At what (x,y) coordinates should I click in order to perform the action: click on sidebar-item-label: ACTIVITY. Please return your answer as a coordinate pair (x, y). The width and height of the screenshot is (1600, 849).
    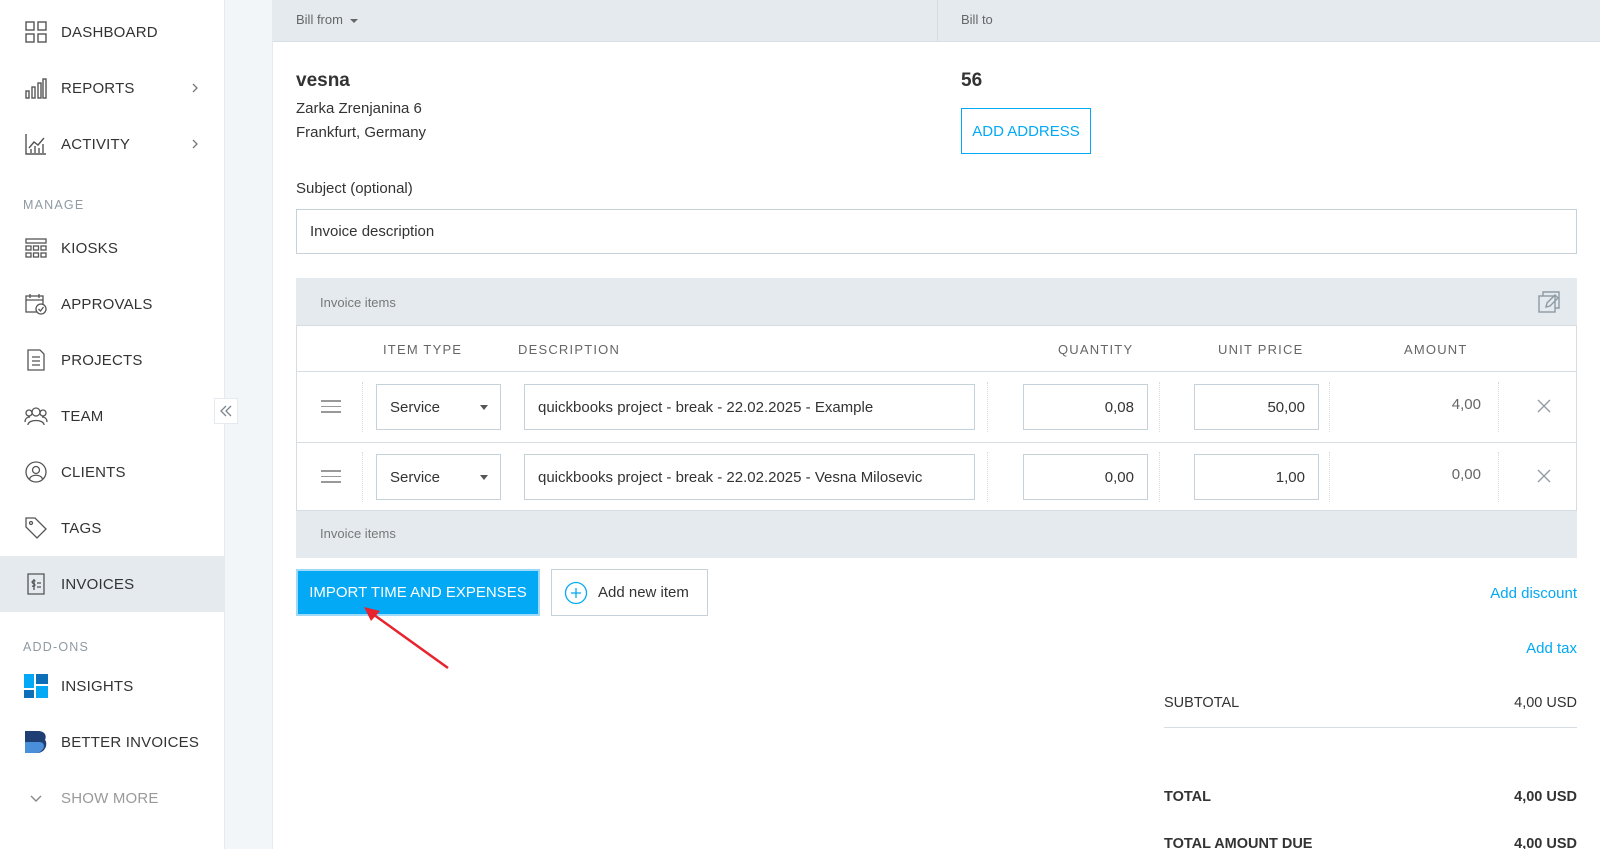
    Looking at the image, I should click on (96, 144).